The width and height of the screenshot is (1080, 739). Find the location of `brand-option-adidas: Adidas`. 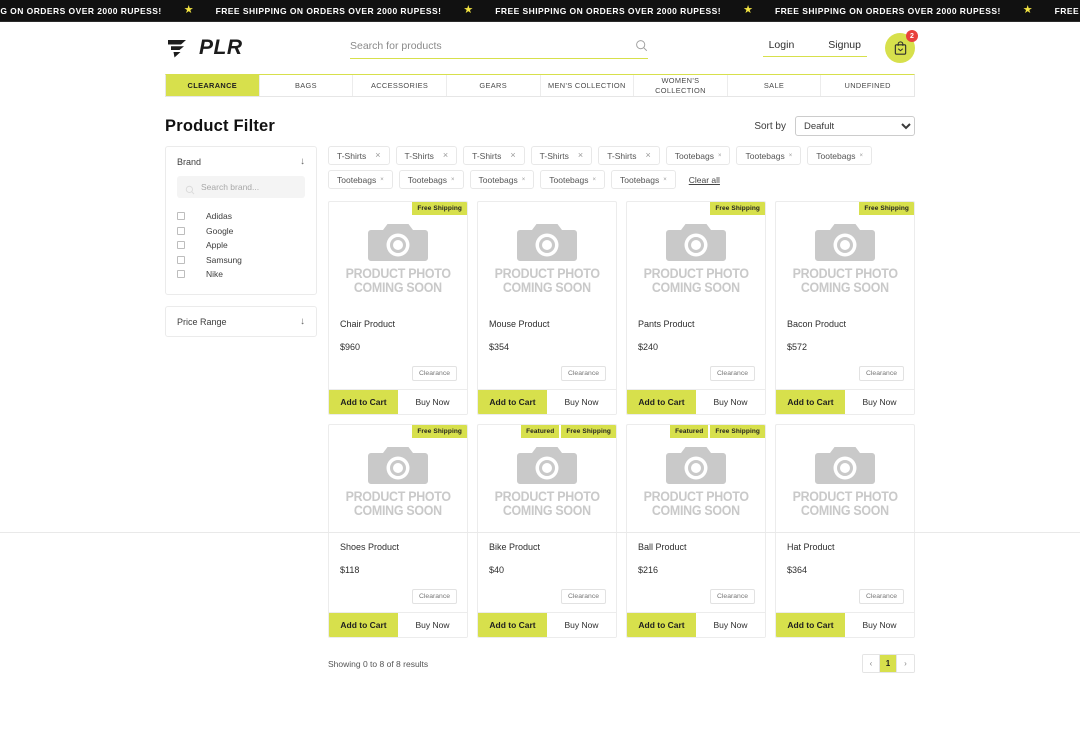

brand-option-adidas: Adidas is located at coordinates (241, 216).